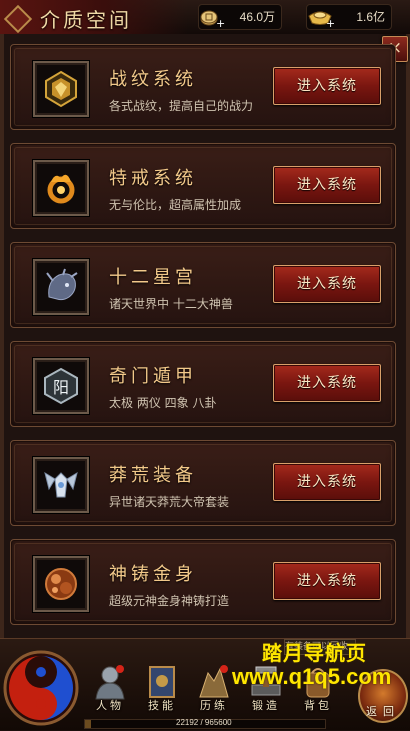  What do you see at coordinates (169, 601) in the screenshot?
I see `card-description: 超级元神金身神铸打造` at bounding box center [169, 601].